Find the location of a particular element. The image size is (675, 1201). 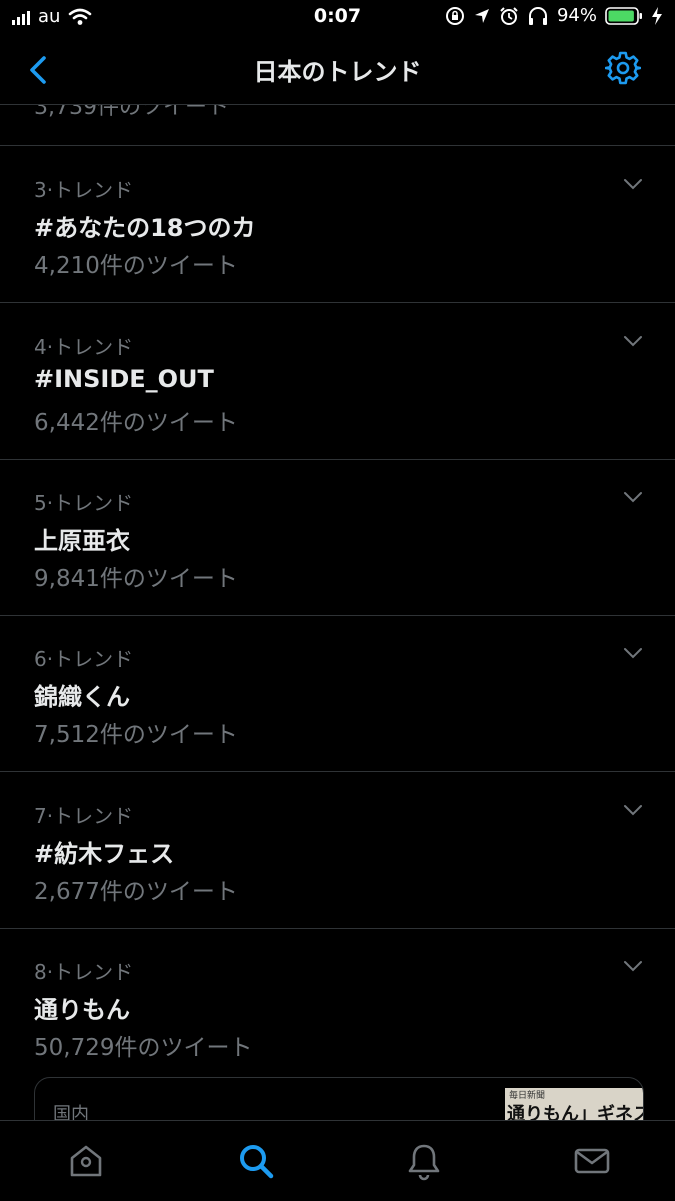

news-thumbnail: 毎日新聞 通りもん」ギネス世界 is located at coordinates (574, 1104).